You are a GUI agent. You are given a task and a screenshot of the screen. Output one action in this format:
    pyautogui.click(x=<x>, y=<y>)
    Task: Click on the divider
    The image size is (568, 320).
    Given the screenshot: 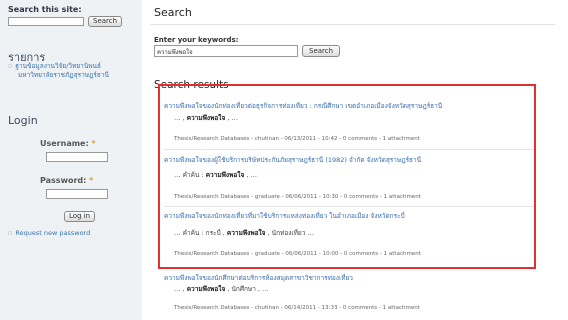 What is the action you would take?
    pyautogui.click(x=352, y=24)
    